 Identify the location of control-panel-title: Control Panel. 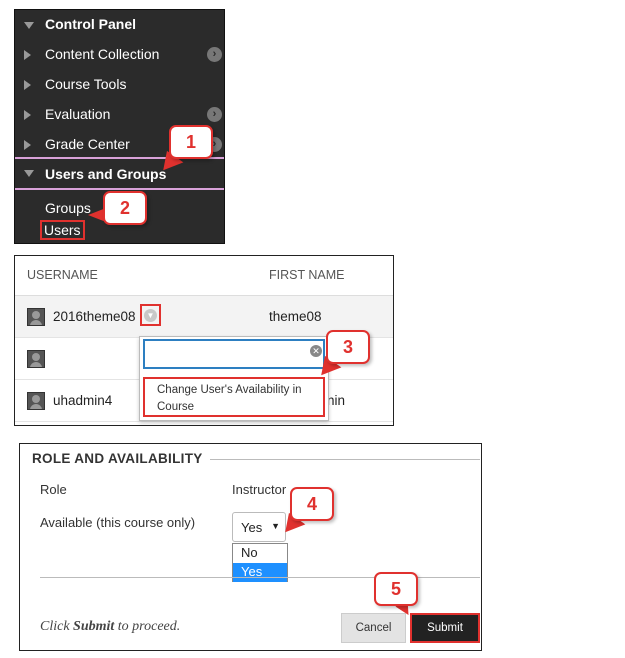
(91, 24).